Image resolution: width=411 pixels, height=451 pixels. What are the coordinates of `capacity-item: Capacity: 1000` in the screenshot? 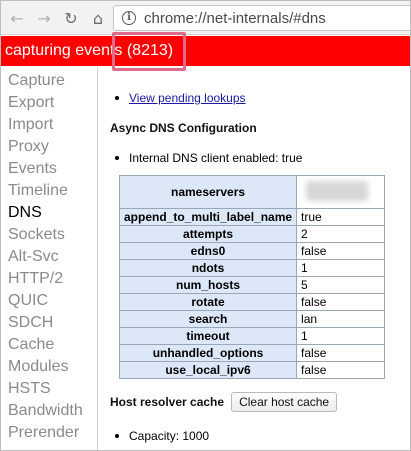 It's located at (162, 436).